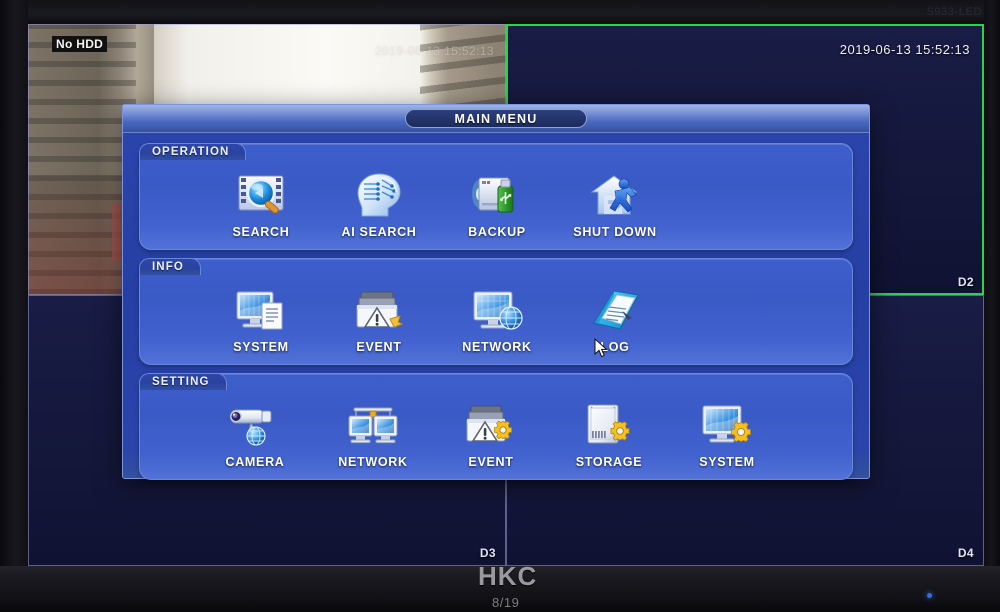  I want to click on power-led-indicator, so click(929, 595).